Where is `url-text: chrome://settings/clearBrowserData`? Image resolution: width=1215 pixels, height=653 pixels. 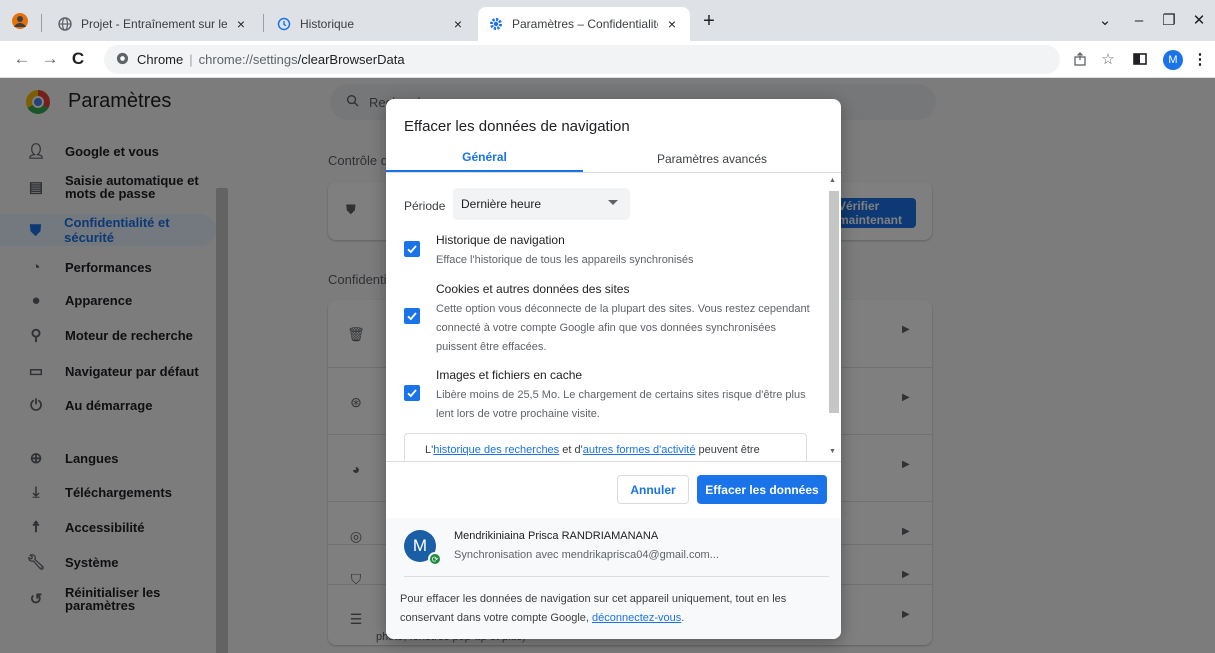
url-text: chrome://settings/clearBrowserData is located at coordinates (302, 59).